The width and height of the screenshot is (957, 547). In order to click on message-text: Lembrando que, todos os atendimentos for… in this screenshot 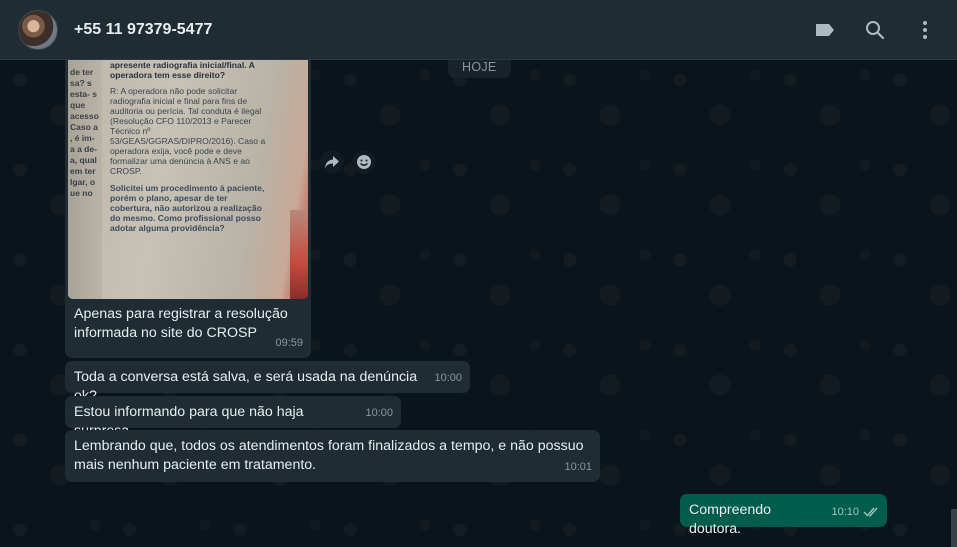, I will do `click(329, 455)`.